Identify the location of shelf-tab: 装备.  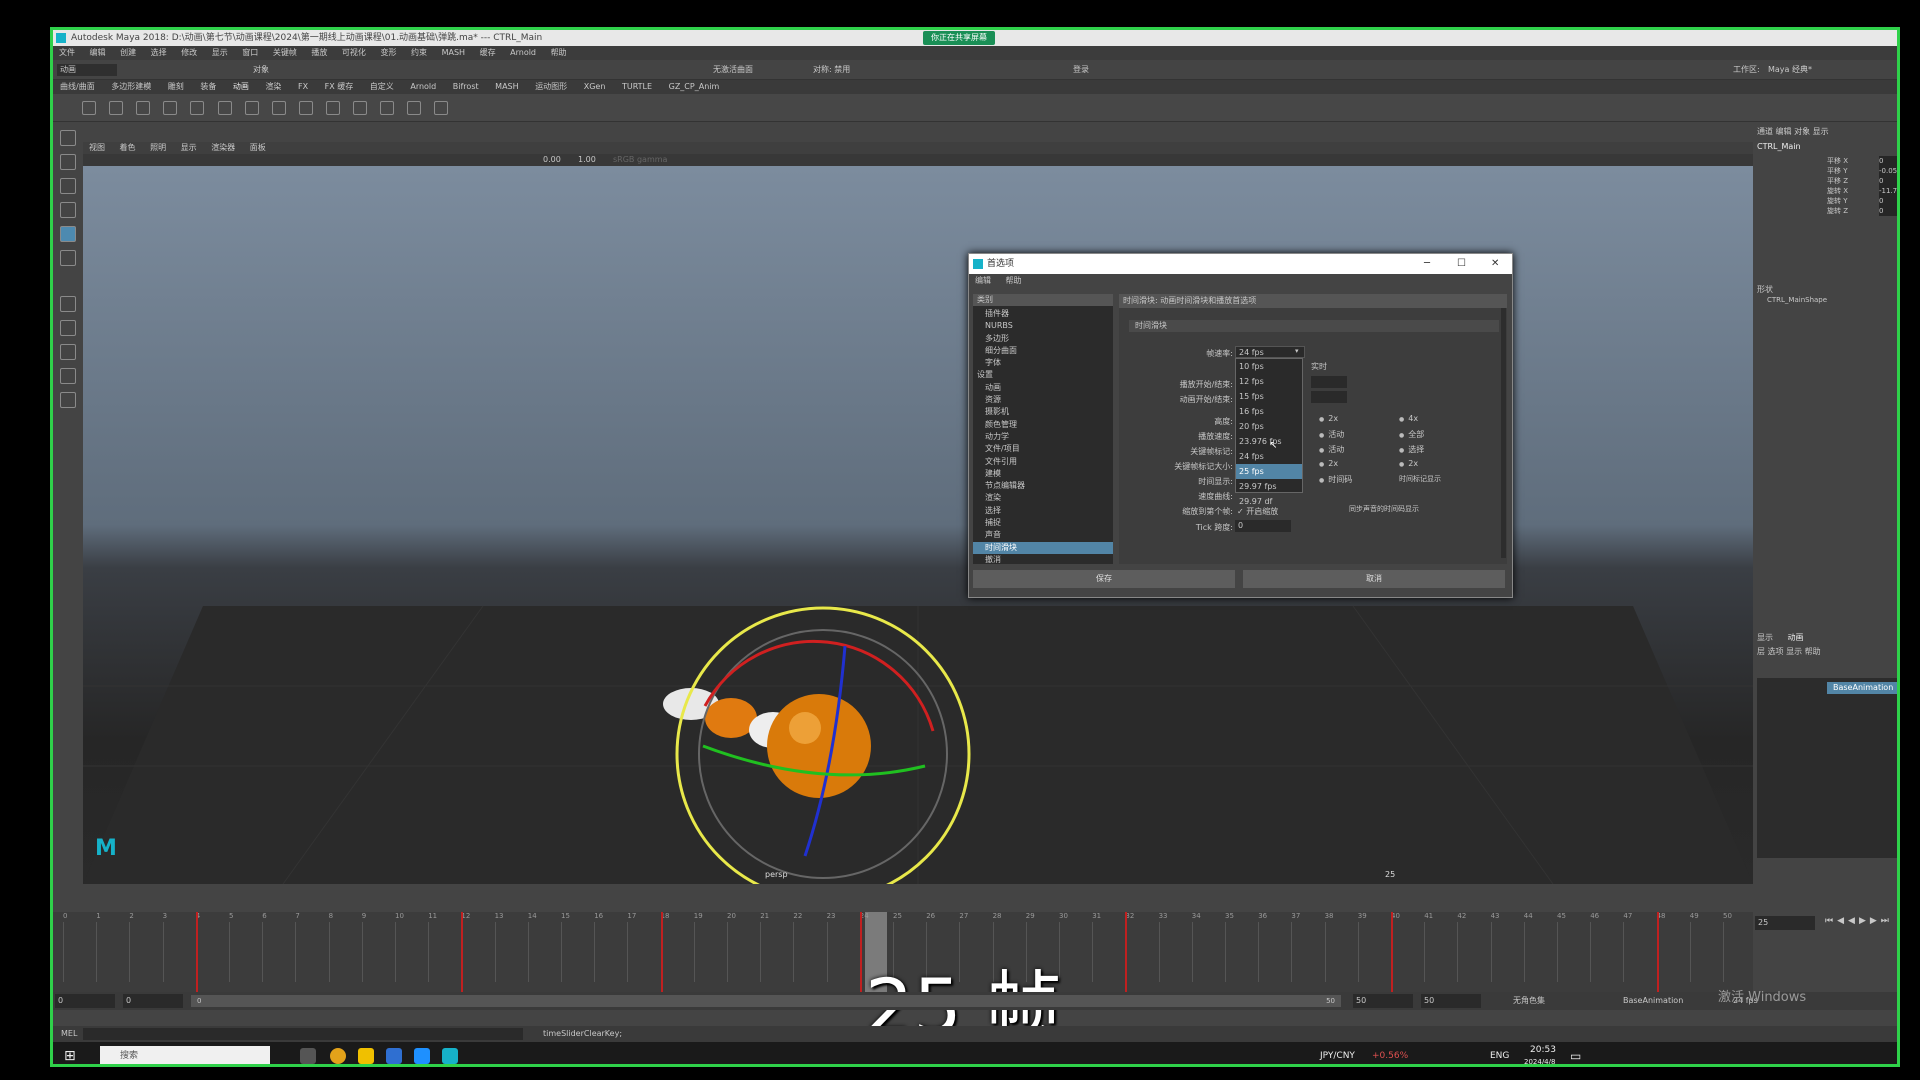
(208, 86).